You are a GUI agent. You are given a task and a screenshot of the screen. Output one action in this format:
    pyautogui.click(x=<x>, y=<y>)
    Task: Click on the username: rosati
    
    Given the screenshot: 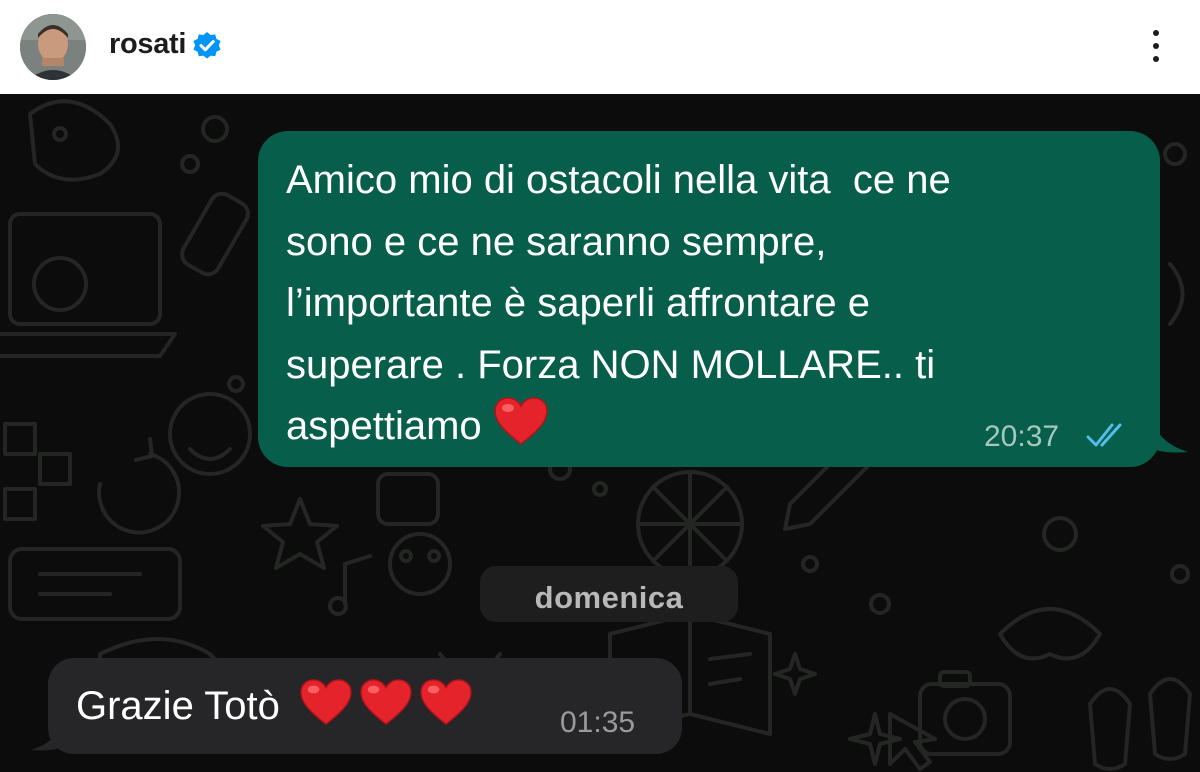 What is the action you would take?
    pyautogui.click(x=147, y=44)
    